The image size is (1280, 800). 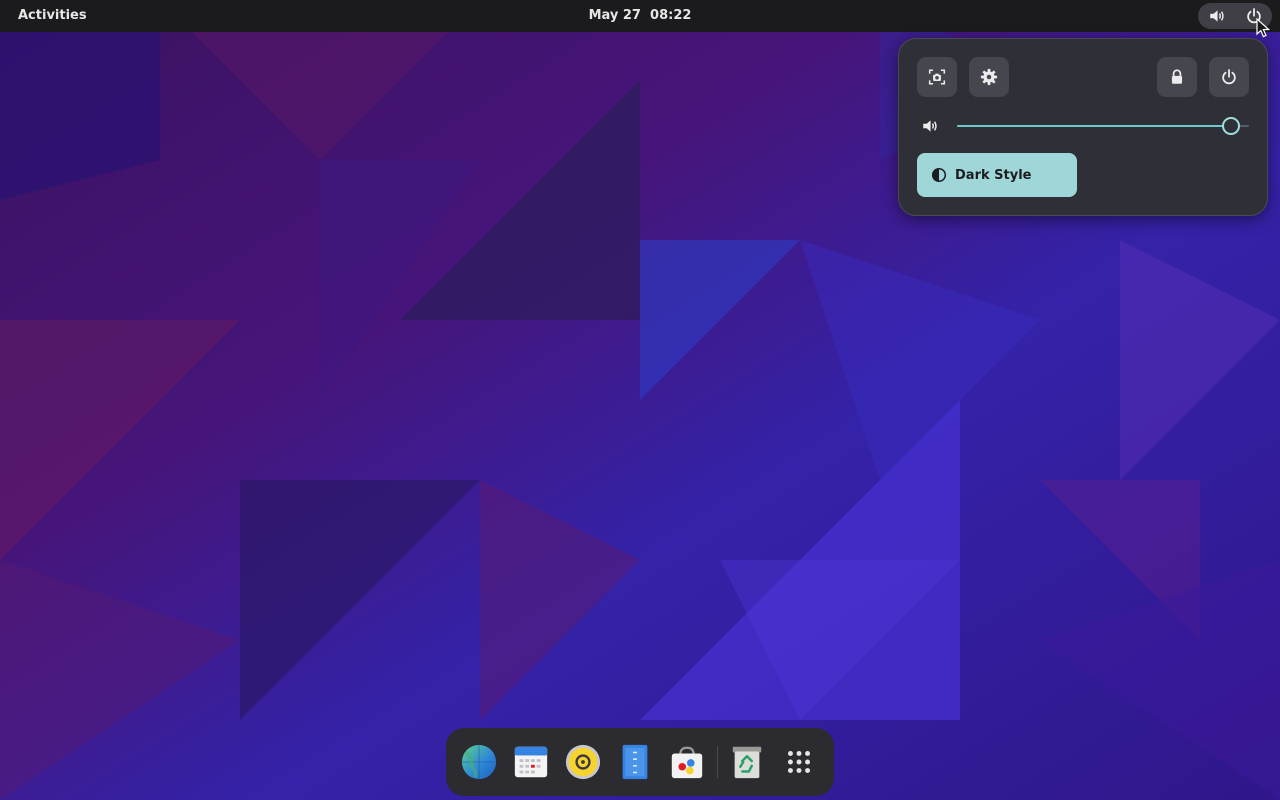 I want to click on rhythmbox-icon, so click(x=583, y=762).